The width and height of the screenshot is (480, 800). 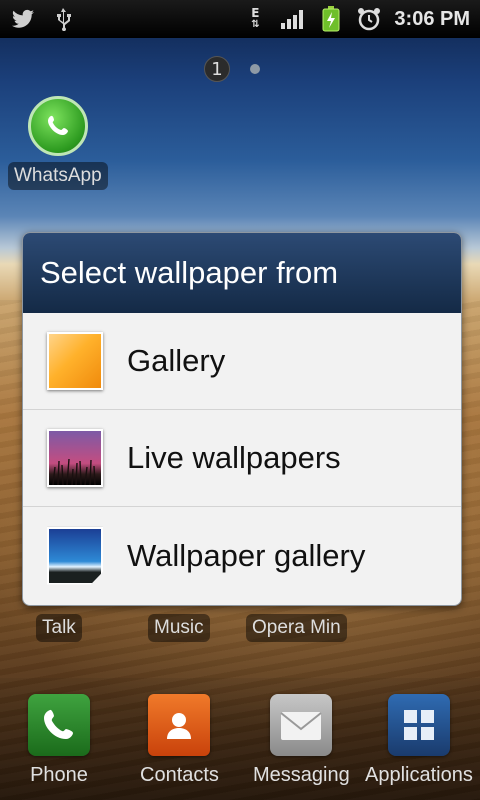 I want to click on dialog-title: Select wallpaper from, so click(x=242, y=273).